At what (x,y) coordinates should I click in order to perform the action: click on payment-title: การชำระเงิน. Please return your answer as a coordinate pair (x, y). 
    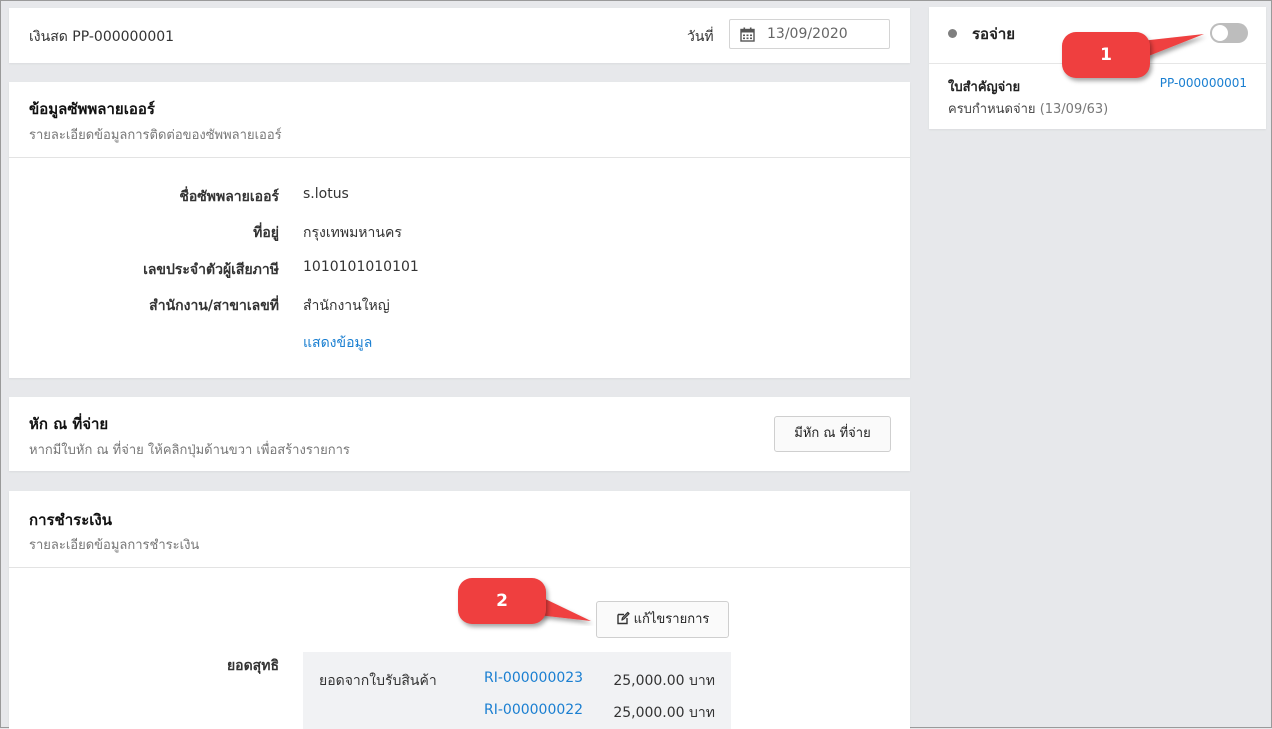
    Looking at the image, I should click on (70, 520).